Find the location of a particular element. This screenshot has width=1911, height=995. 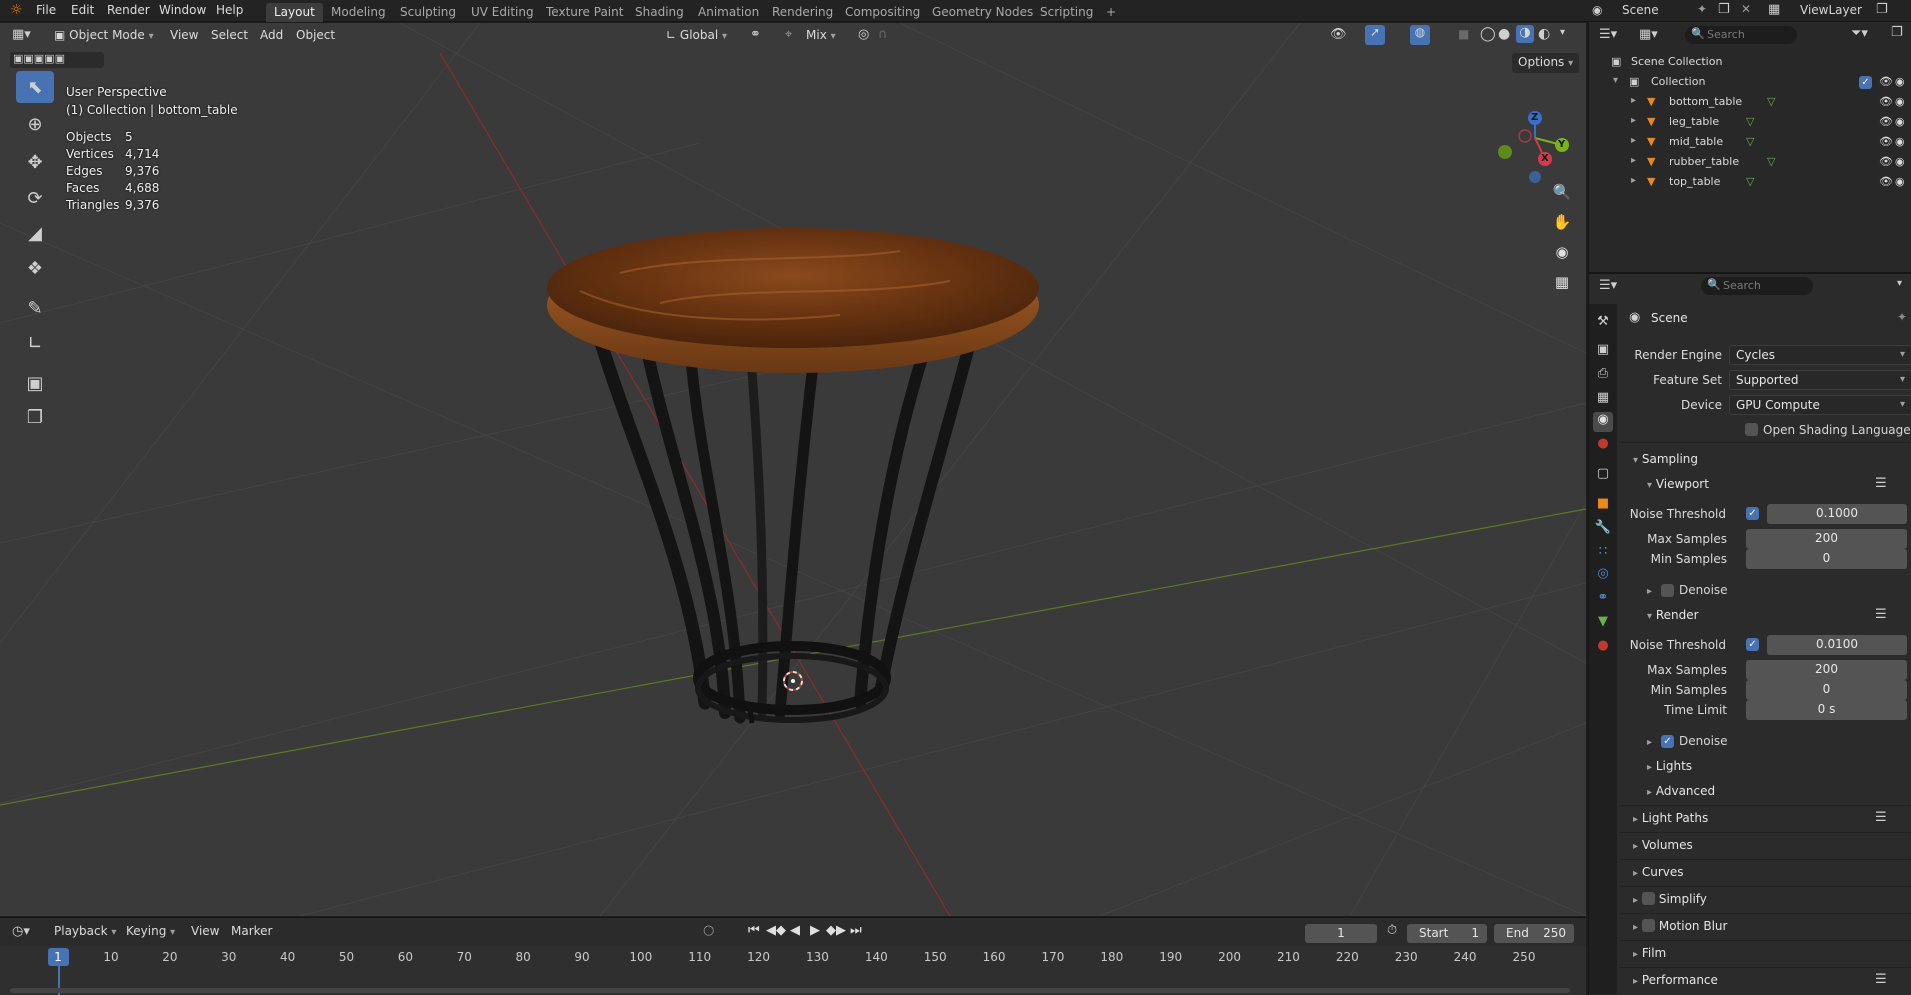

view-layer-icon: ▦ is located at coordinates (1774, 9).